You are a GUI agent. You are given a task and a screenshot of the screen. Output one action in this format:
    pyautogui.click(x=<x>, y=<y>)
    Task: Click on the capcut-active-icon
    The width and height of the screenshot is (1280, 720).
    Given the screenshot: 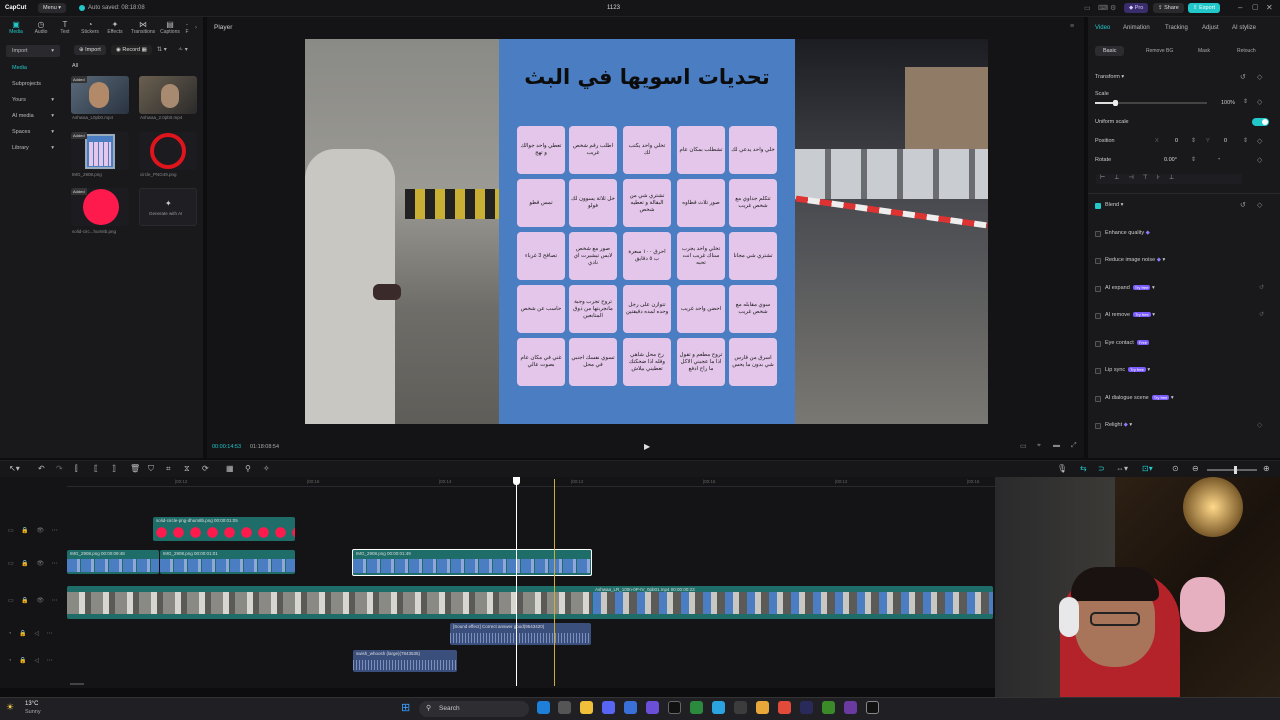 What is the action you would take?
    pyautogui.click(x=872, y=707)
    